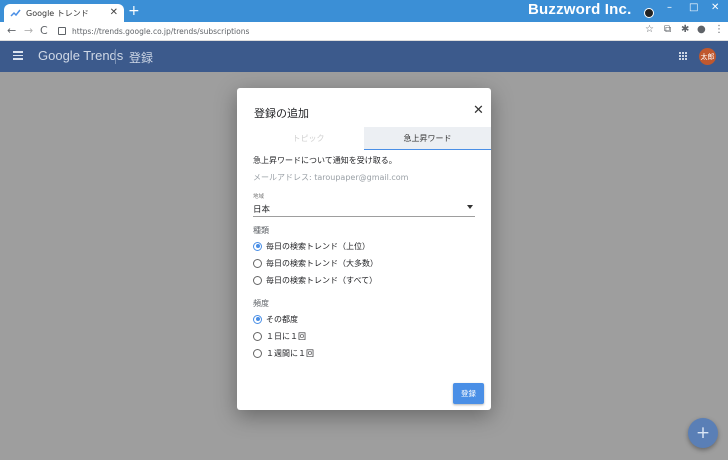  I want to click on frequency-option-daily: １日に１回, so click(279, 336).